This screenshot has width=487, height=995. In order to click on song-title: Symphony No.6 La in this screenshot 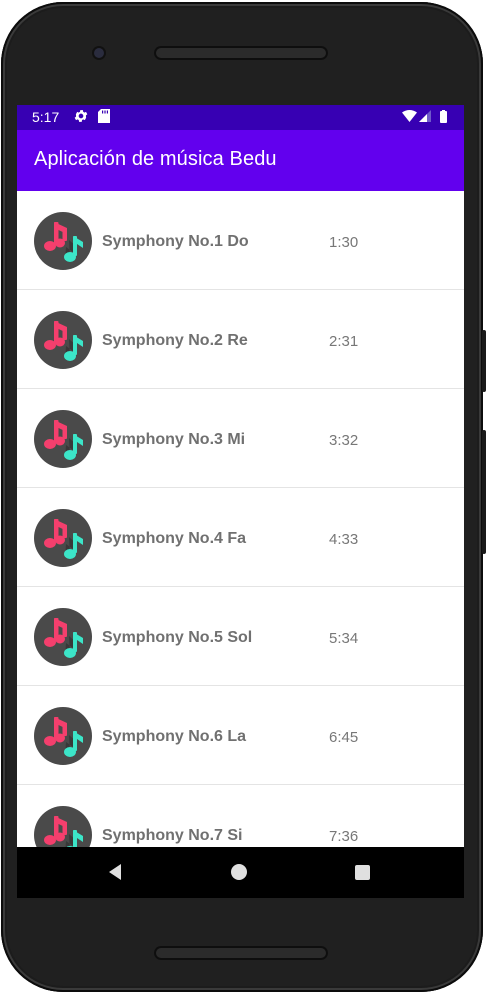, I will do `click(174, 736)`.